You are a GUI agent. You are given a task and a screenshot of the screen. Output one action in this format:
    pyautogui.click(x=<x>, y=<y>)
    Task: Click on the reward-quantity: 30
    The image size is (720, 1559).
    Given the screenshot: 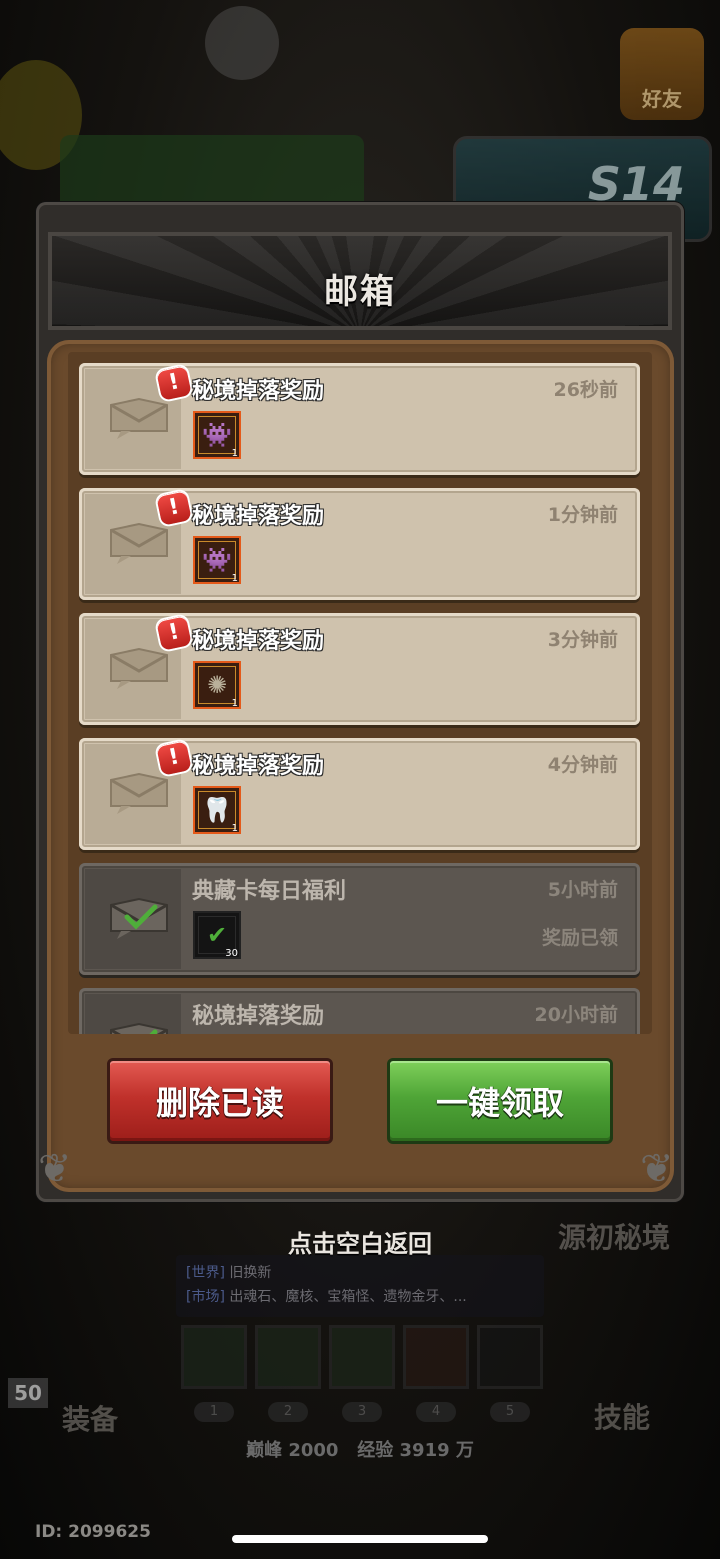 What is the action you would take?
    pyautogui.click(x=231, y=953)
    